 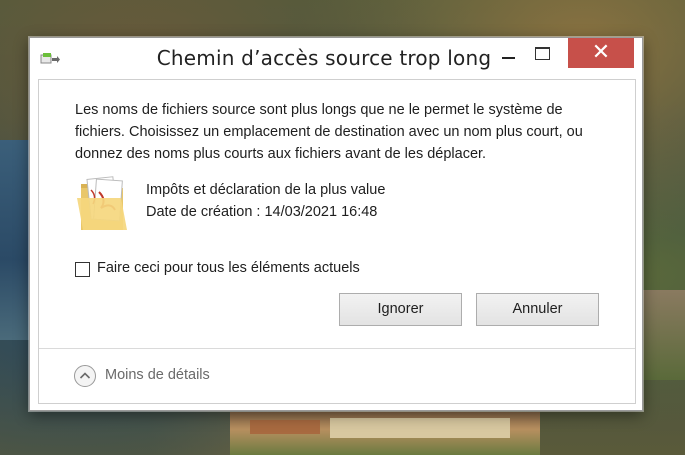 I want to click on footer-divider, so click(x=337, y=348).